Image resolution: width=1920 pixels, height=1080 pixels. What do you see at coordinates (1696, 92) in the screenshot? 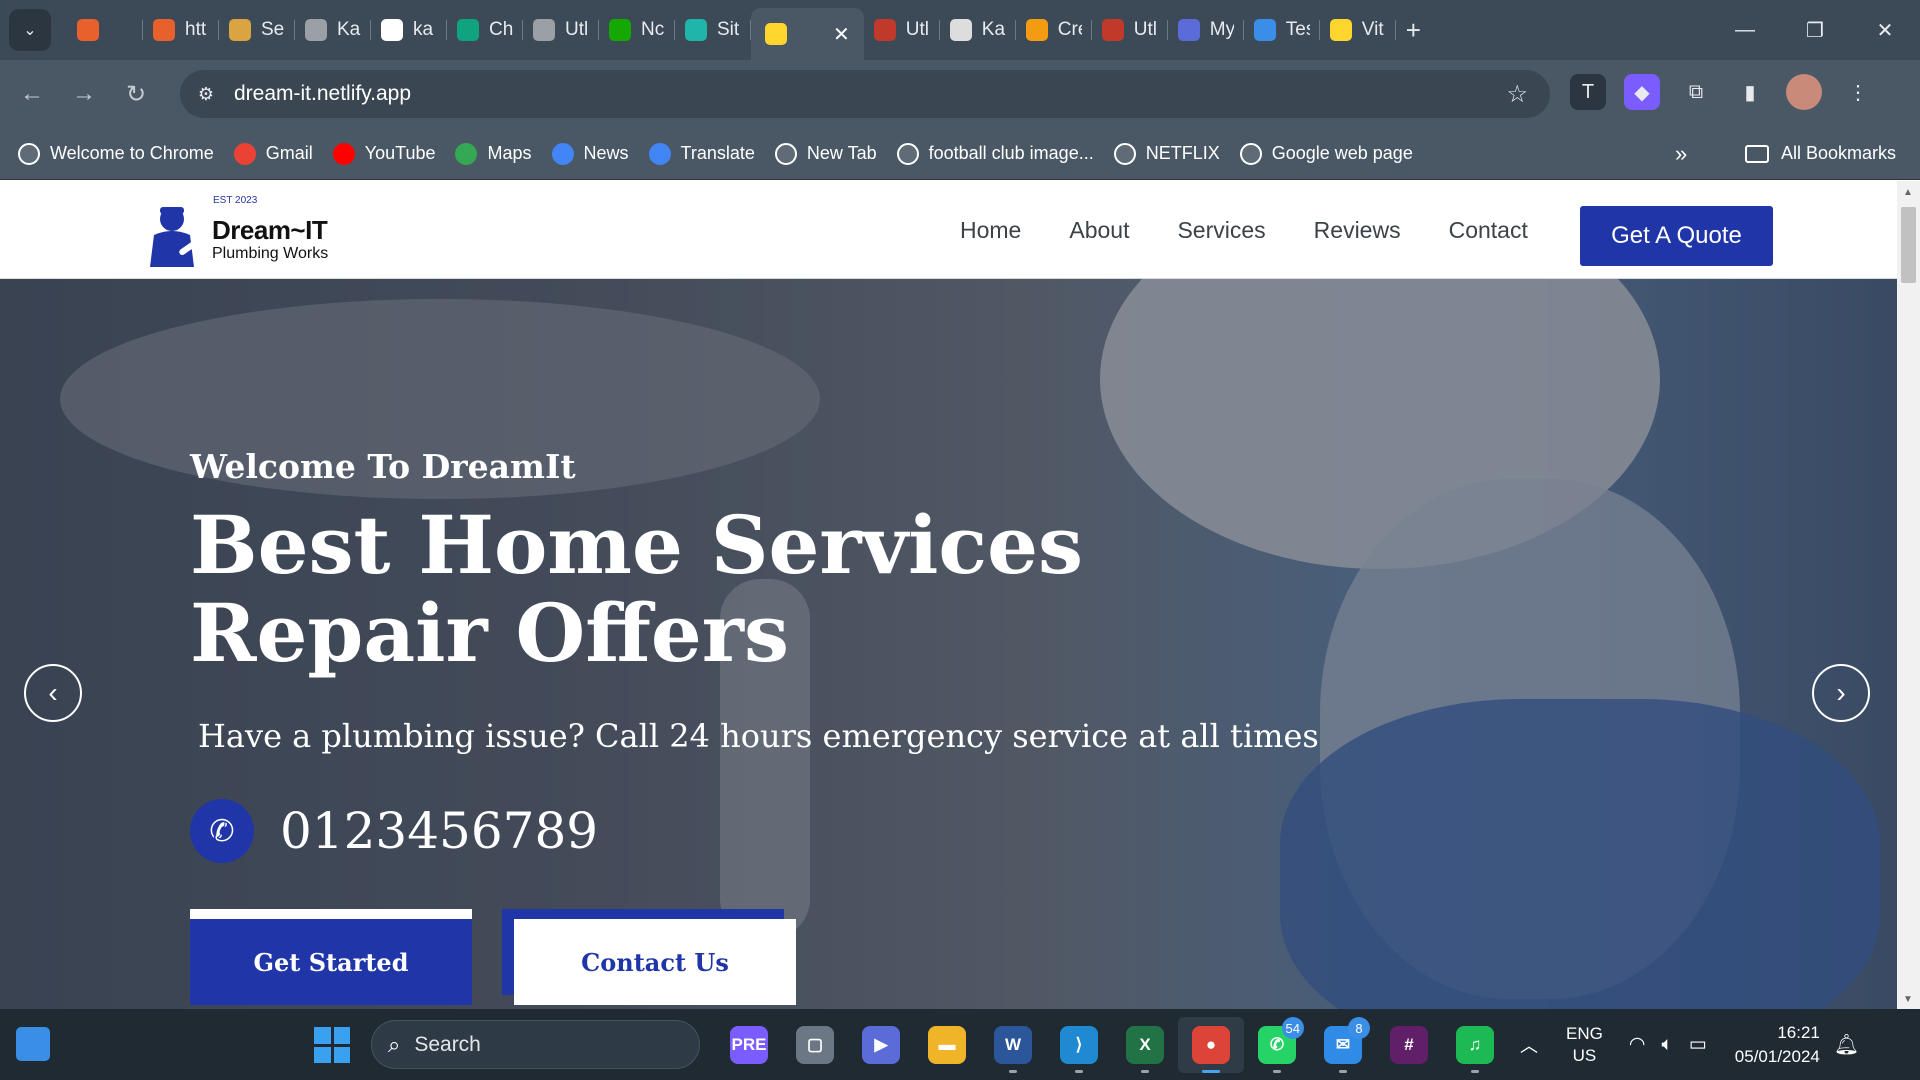
I see `puzzle-icon: ⧉` at bounding box center [1696, 92].